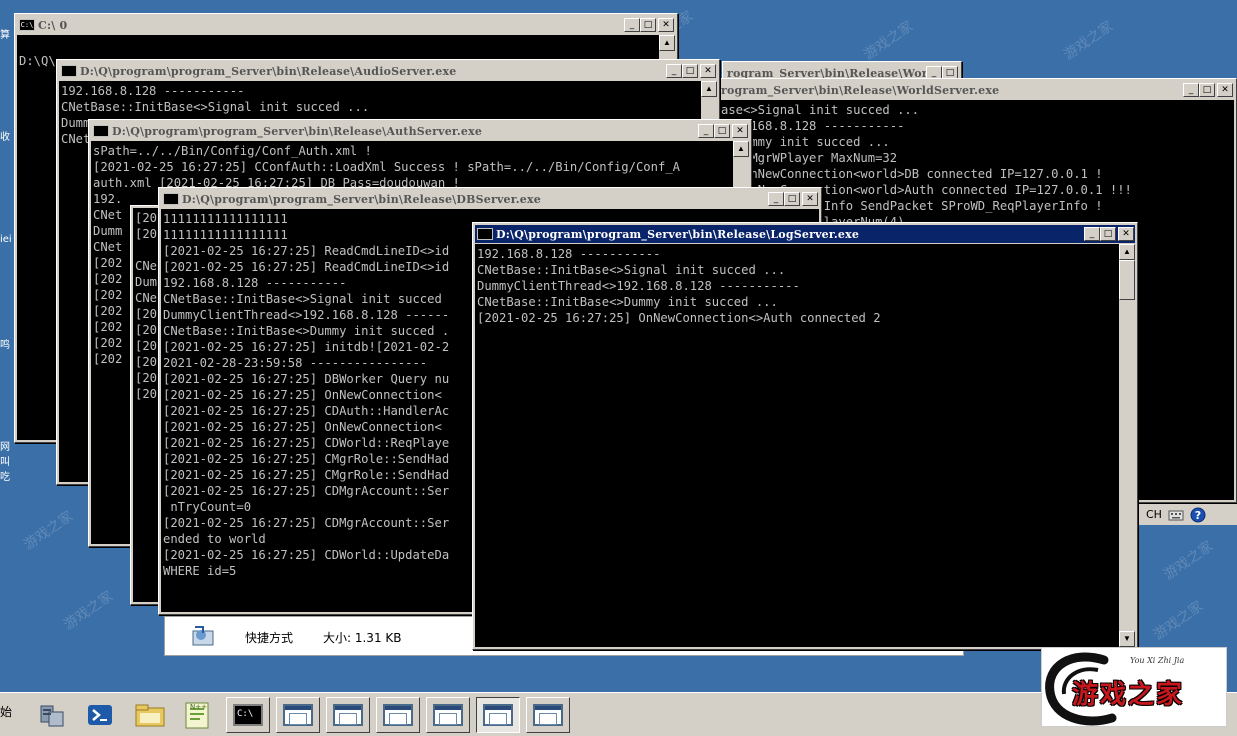 Image resolution: width=1237 pixels, height=736 pixels. What do you see at coordinates (362, 638) in the screenshot?
I see `file-size: 大小: 1.31 KB` at bounding box center [362, 638].